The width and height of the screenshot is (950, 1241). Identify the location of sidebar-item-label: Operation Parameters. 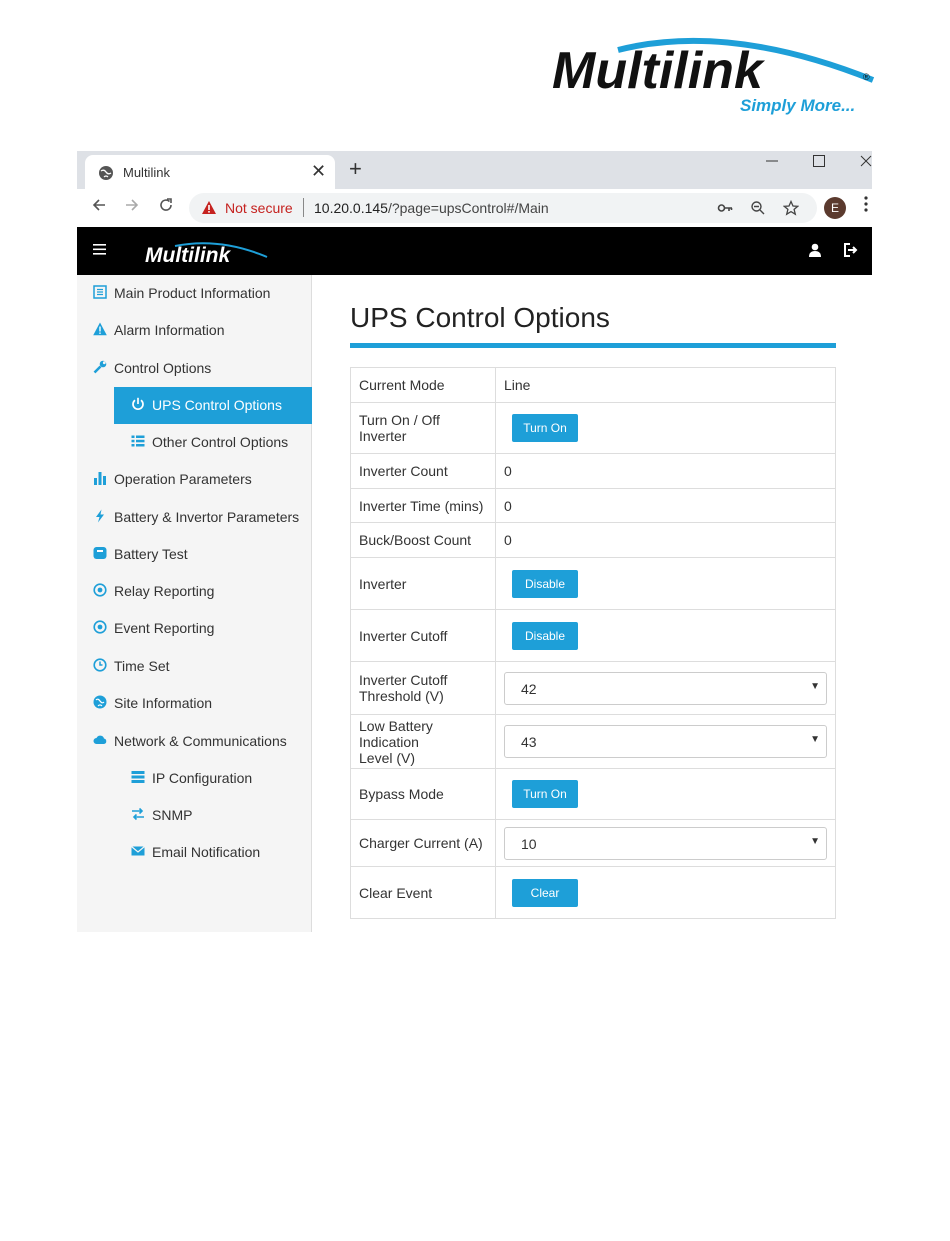
(183, 479).